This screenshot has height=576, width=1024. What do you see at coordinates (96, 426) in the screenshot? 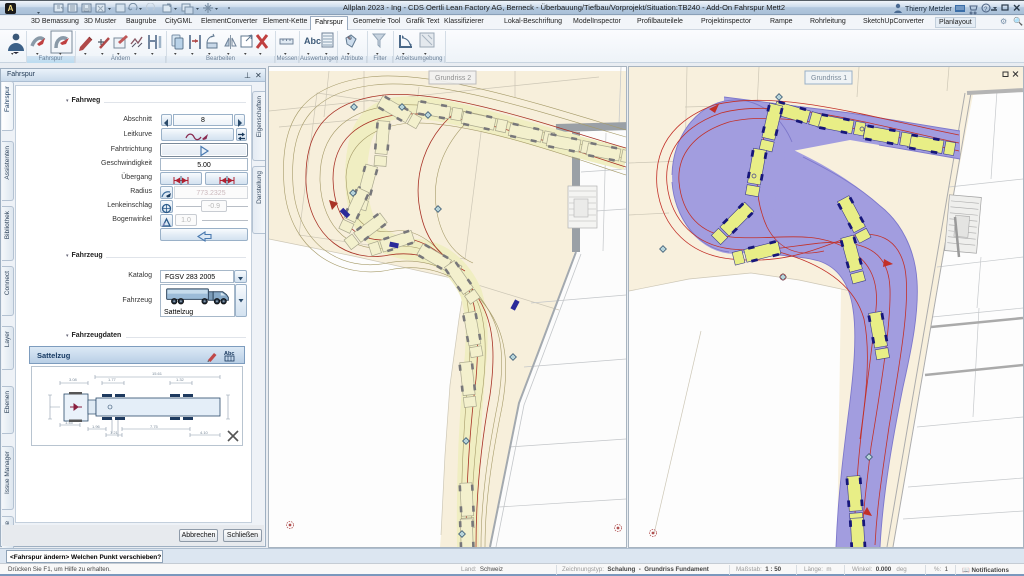
I see `svg-text: 1.96` at bounding box center [96, 426].